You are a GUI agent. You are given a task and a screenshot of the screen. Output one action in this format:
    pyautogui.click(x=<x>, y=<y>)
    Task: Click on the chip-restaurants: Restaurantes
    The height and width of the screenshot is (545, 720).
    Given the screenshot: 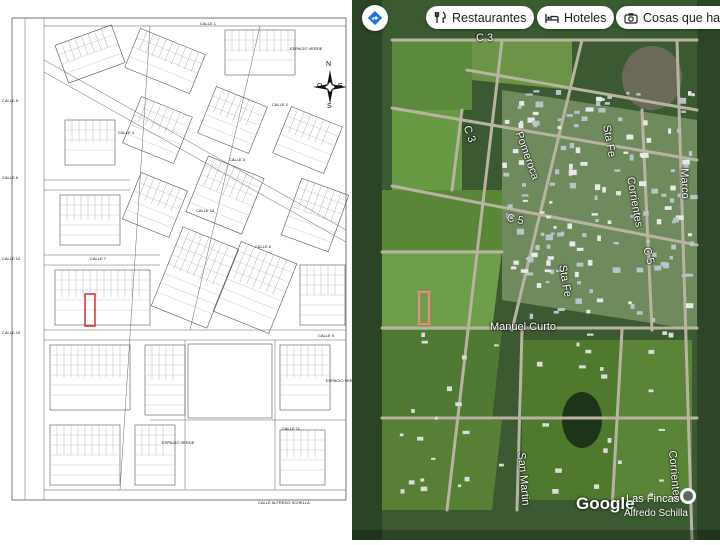 What is the action you would take?
    pyautogui.click(x=480, y=17)
    